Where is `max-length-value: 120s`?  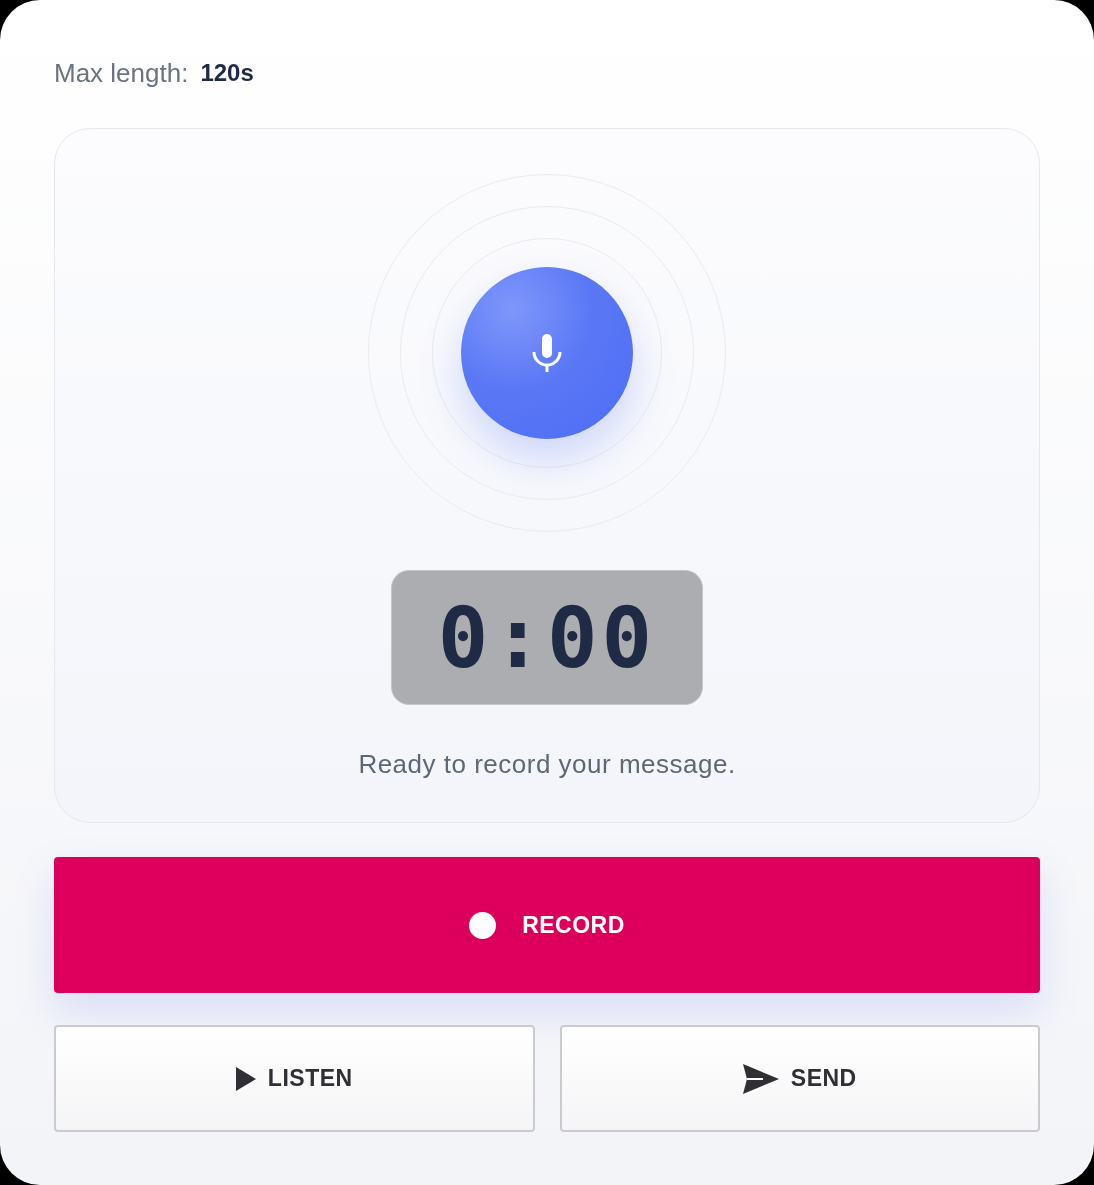
max-length-value: 120s is located at coordinates (227, 73).